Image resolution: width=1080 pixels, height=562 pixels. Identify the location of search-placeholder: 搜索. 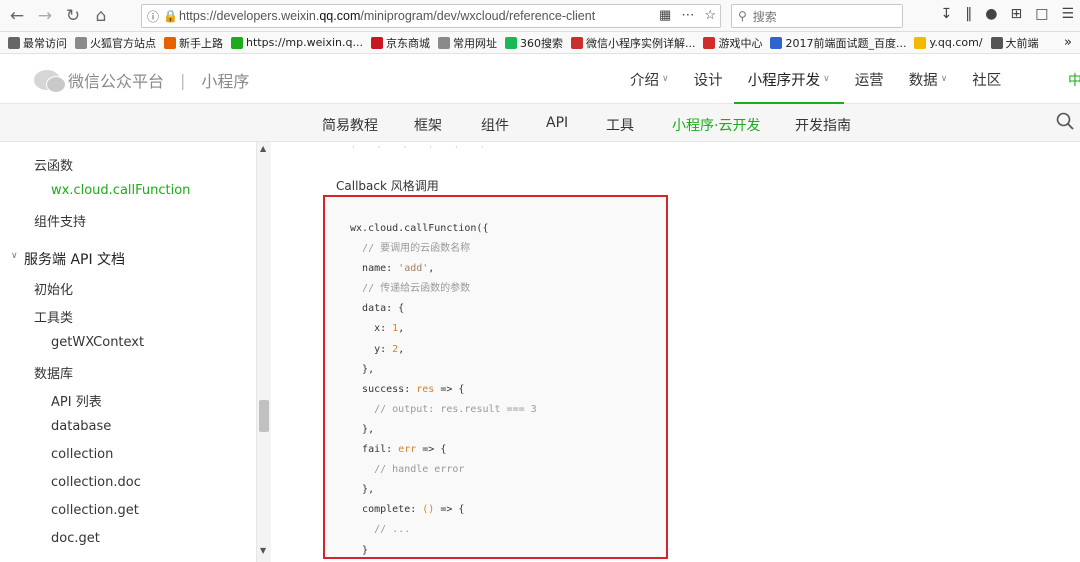
(764, 16).